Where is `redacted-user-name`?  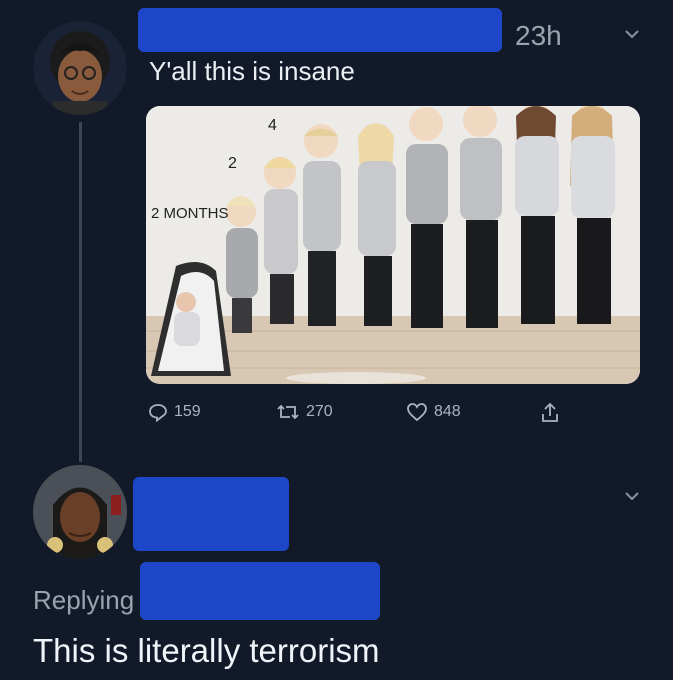
redacted-user-name is located at coordinates (320, 30).